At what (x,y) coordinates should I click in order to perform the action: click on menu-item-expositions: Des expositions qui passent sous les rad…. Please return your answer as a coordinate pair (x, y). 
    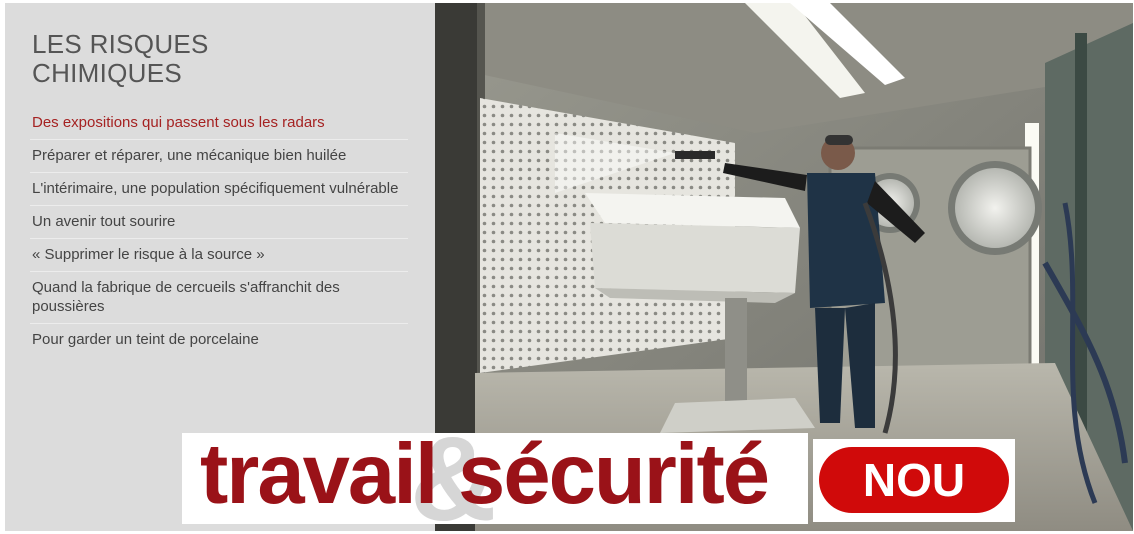
    Looking at the image, I should click on (219, 123).